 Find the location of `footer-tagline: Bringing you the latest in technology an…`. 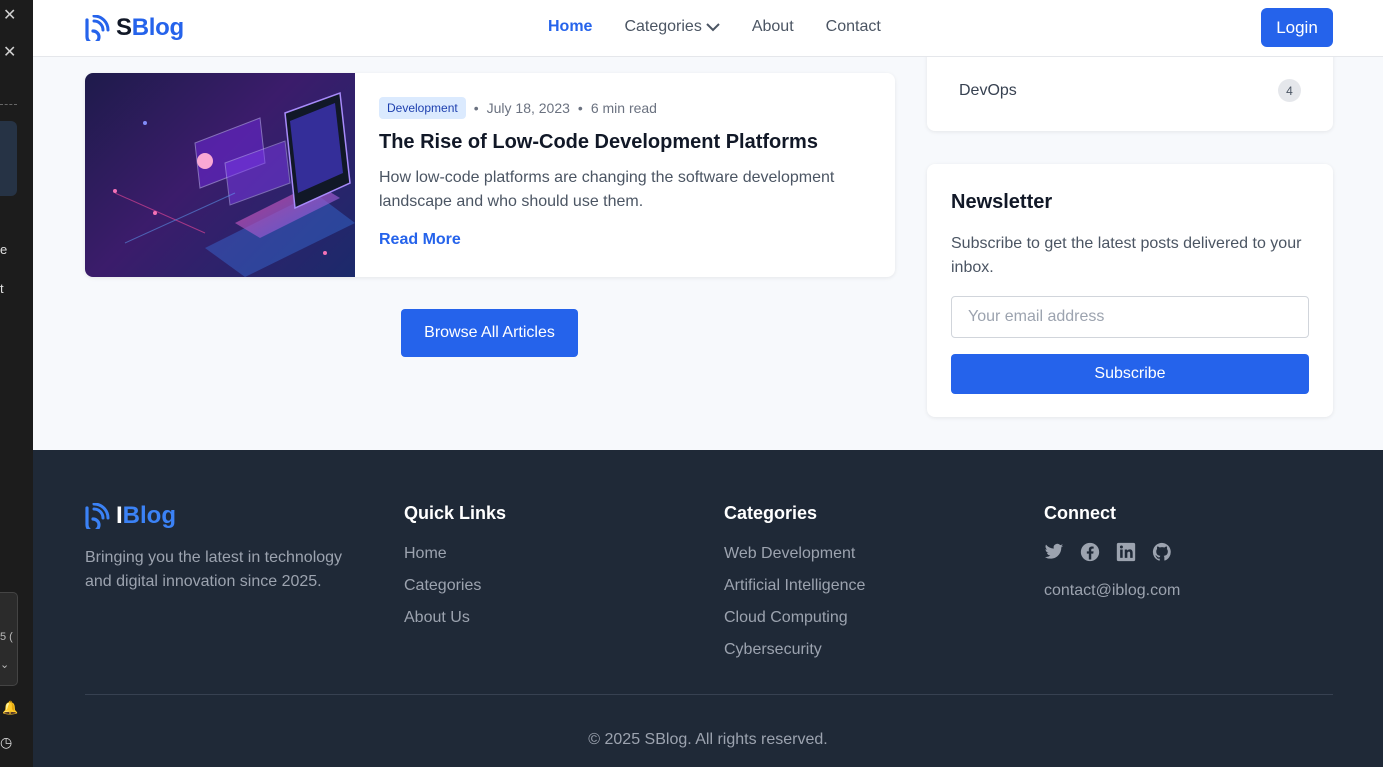

footer-tagline: Bringing you the latest in technology an… is located at coordinates (214, 569).